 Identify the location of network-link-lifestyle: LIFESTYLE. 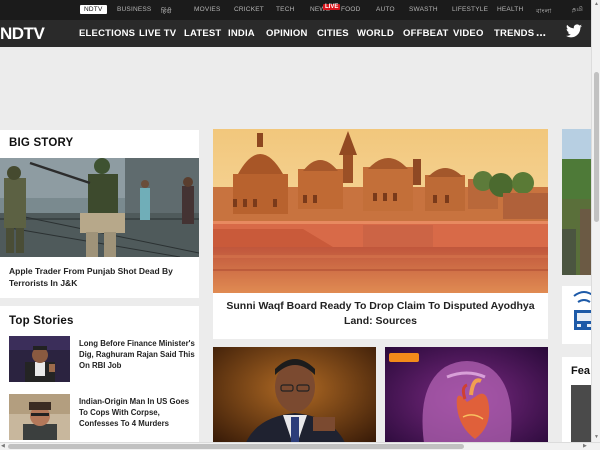
(470, 9).